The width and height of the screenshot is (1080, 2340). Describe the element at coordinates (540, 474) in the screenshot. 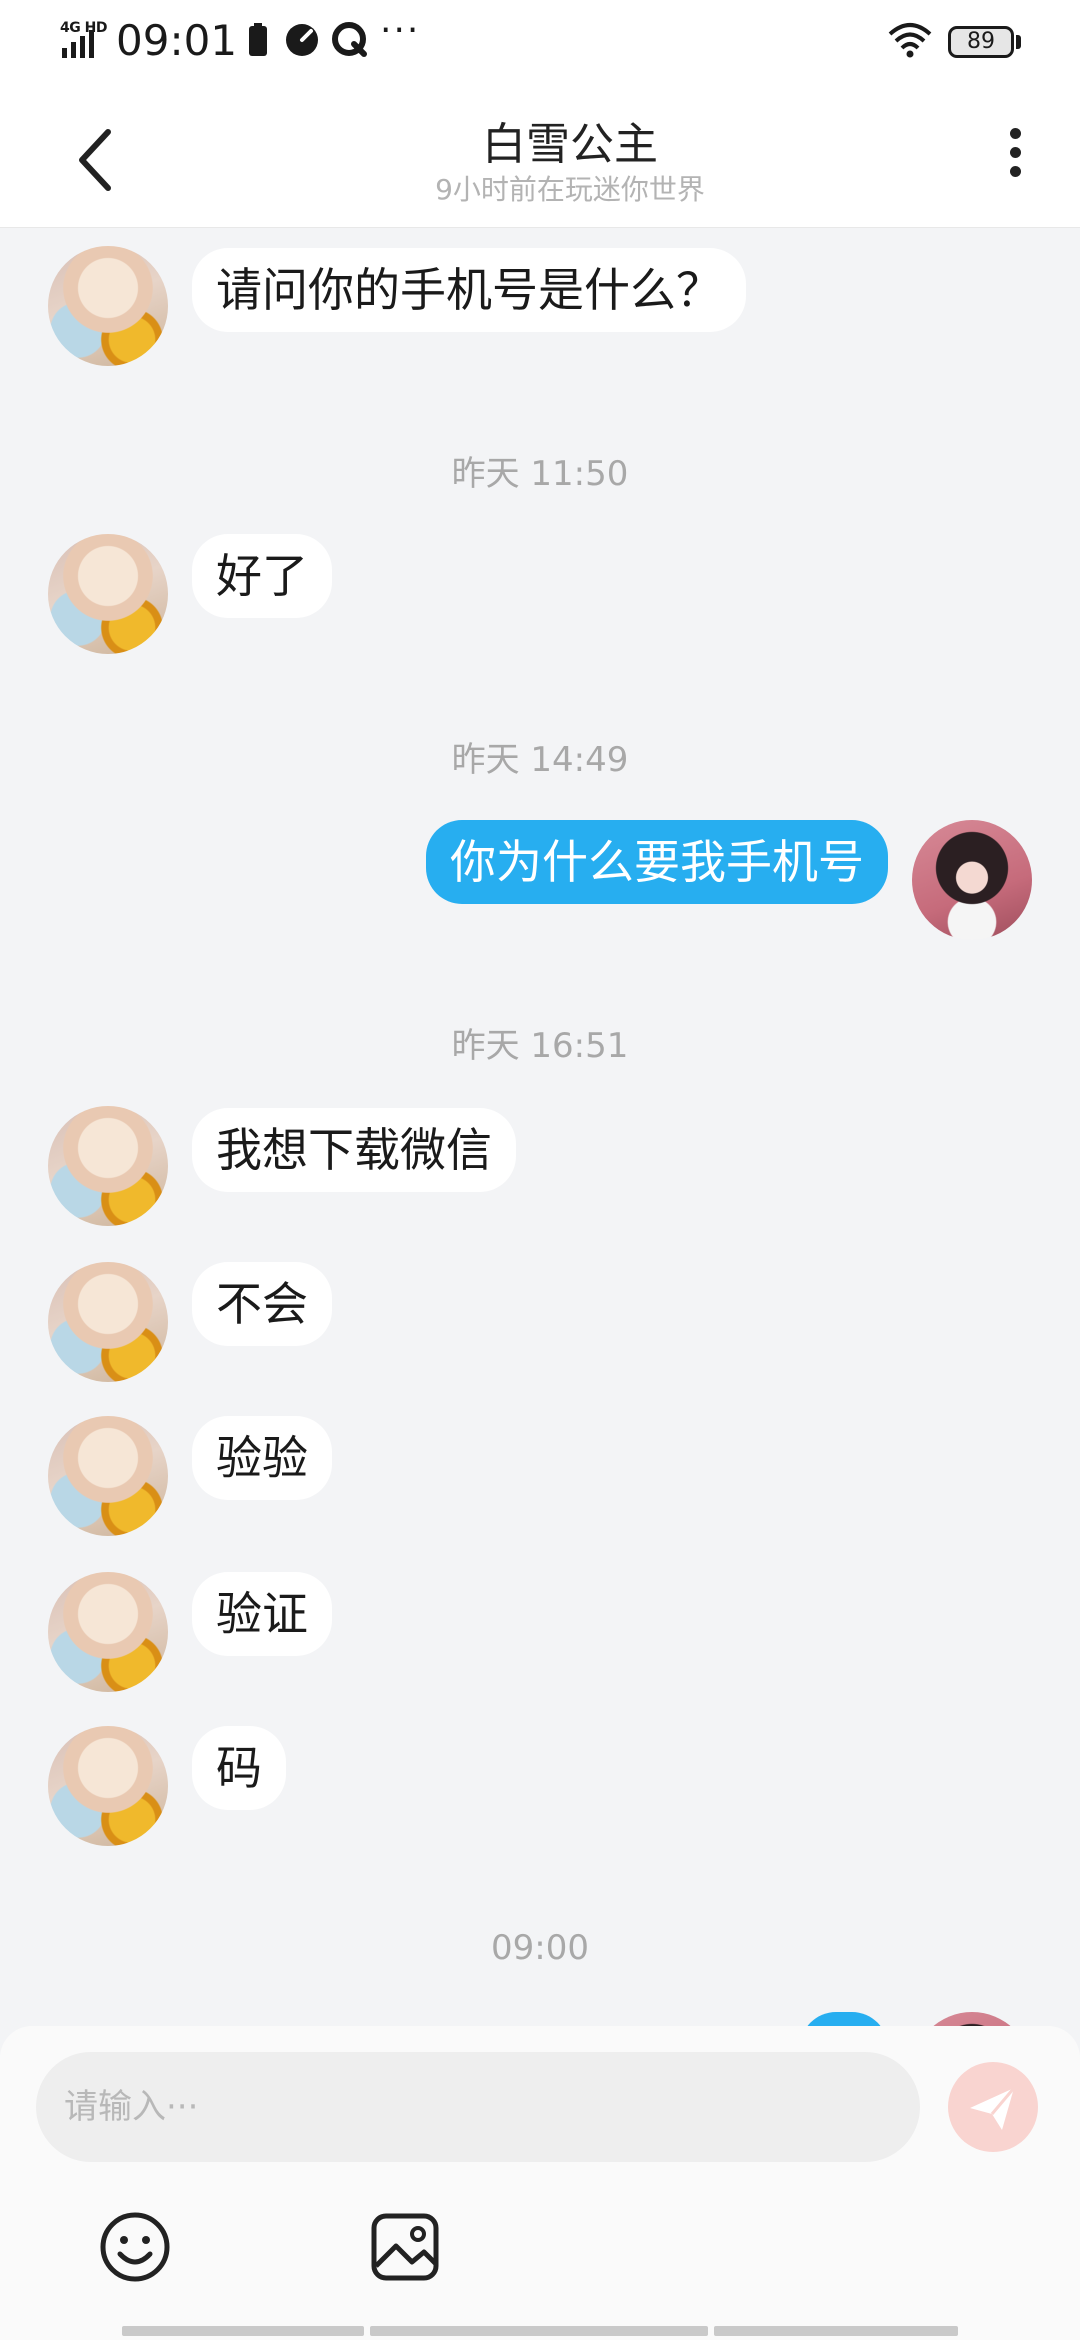

I see `message-timestamp: 昨天 11:50` at that location.